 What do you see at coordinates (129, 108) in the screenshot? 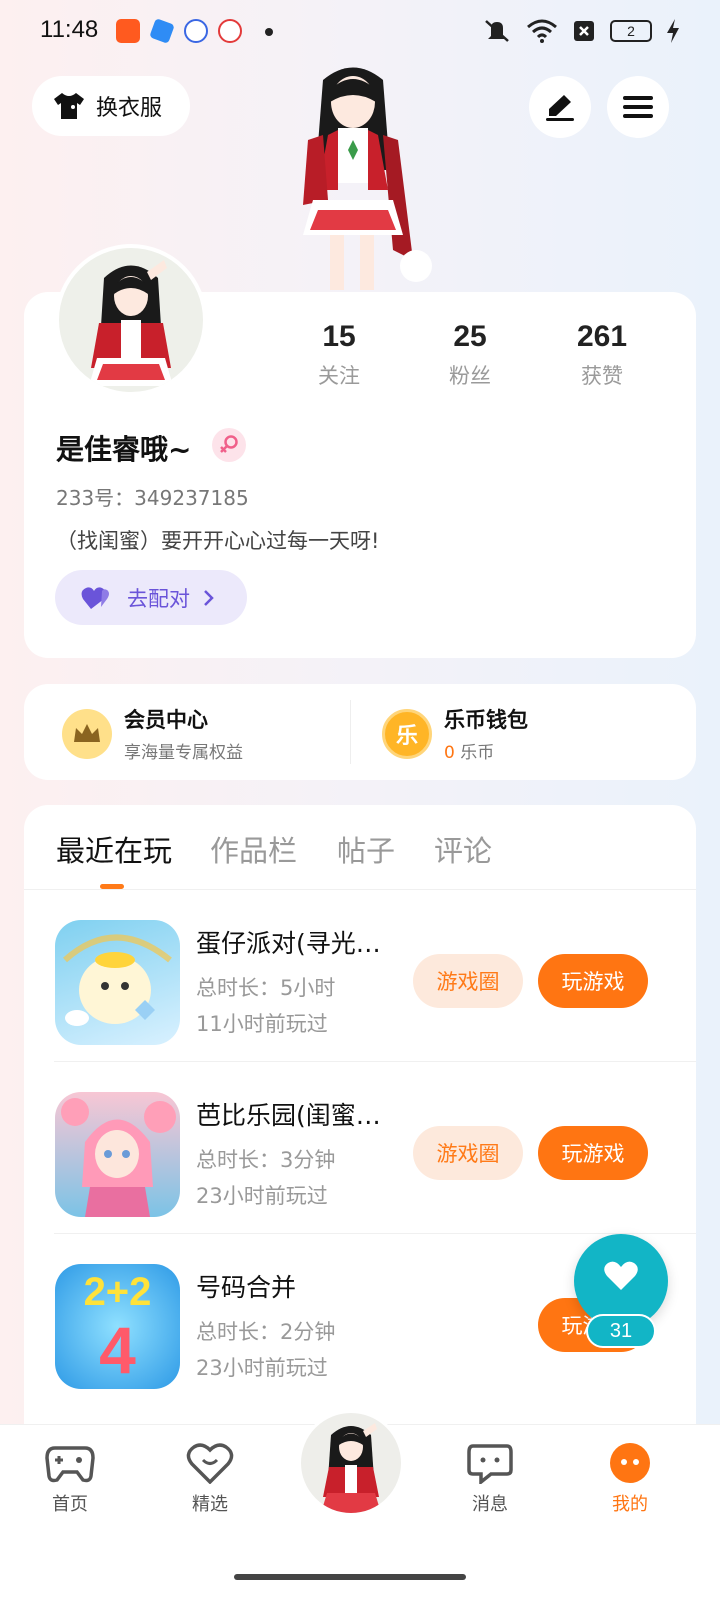
I see `change-outfit-label: 换衣服` at bounding box center [129, 108].